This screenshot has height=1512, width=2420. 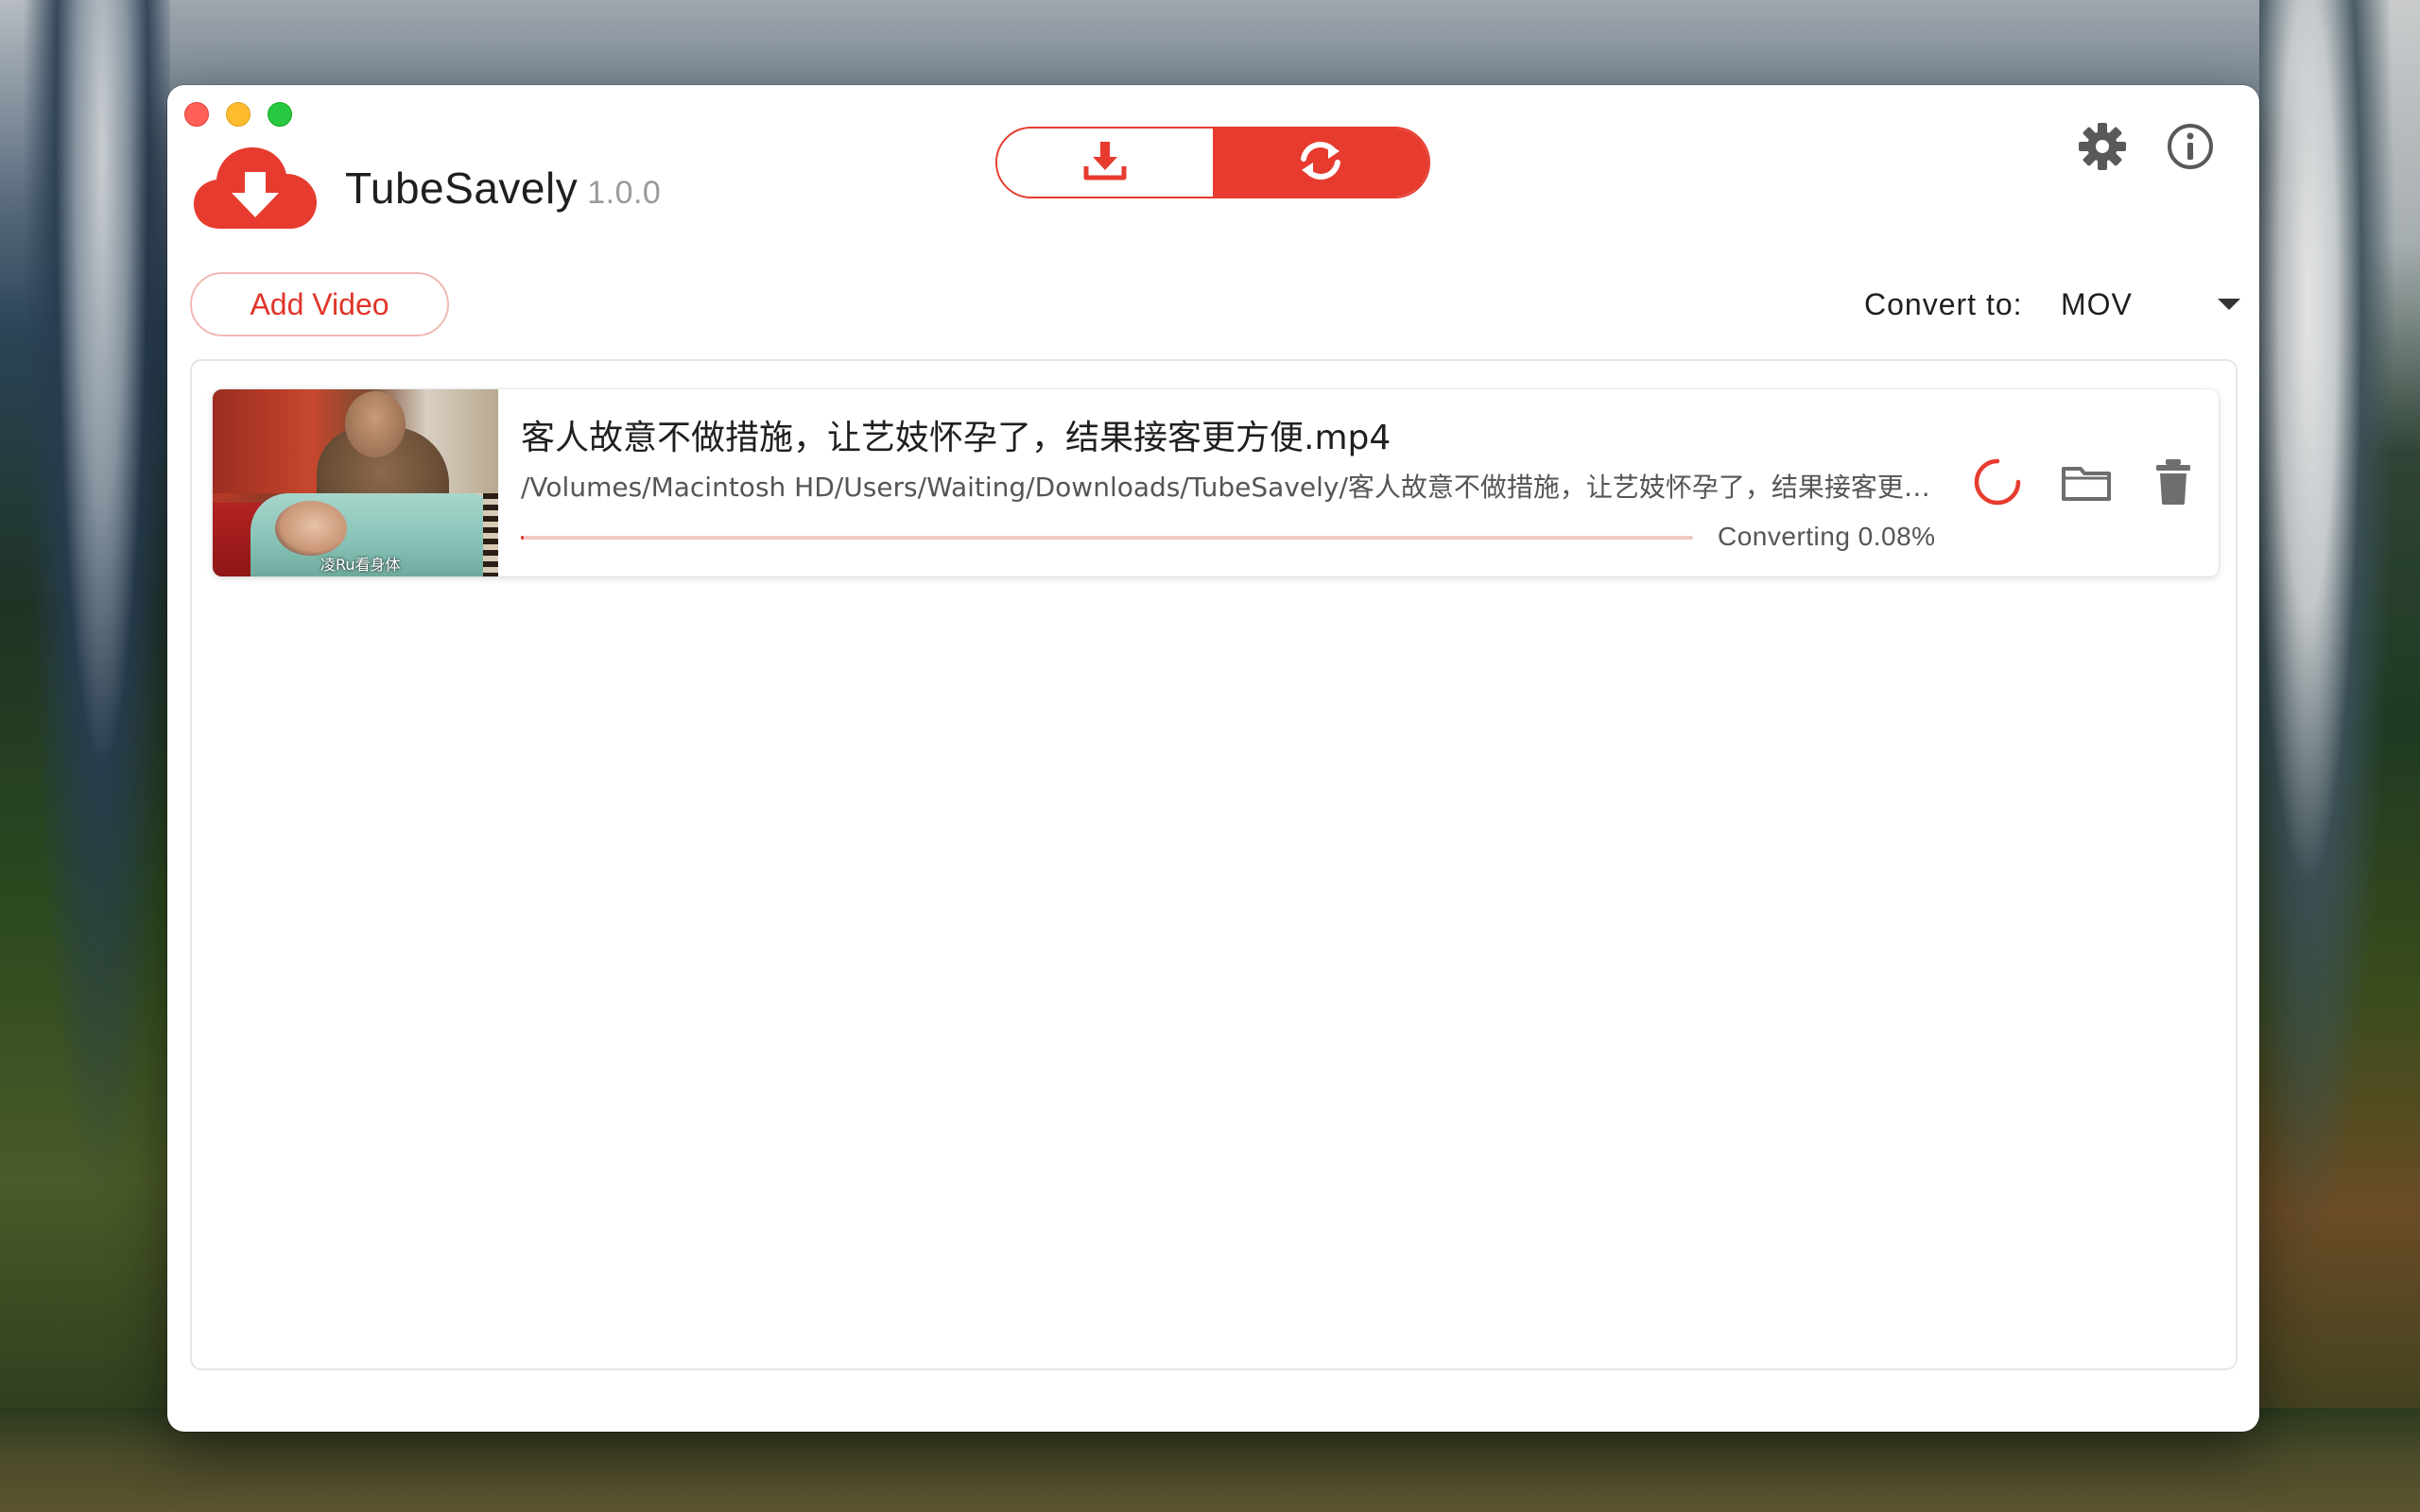 What do you see at coordinates (280, 114) in the screenshot?
I see `zoom-button` at bounding box center [280, 114].